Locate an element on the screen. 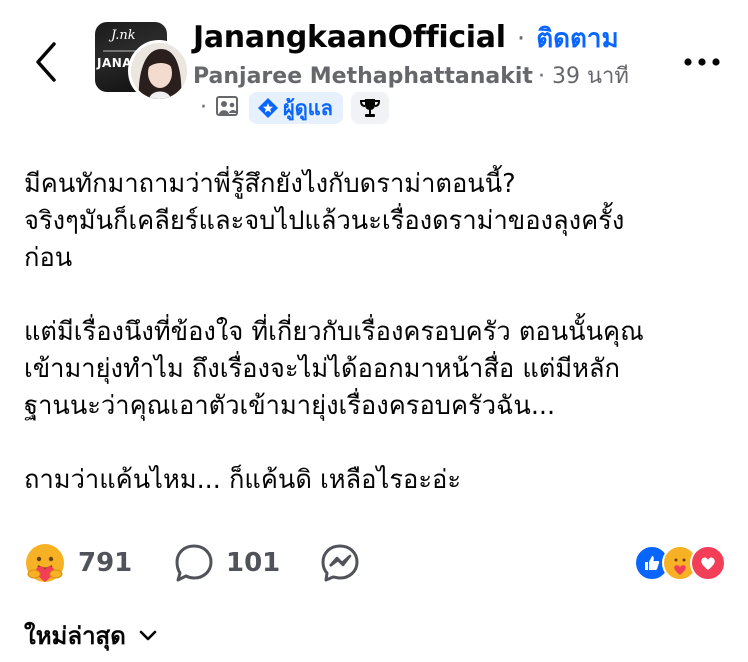 The width and height of the screenshot is (748, 662). care-reaction-icon is located at coordinates (45, 563).